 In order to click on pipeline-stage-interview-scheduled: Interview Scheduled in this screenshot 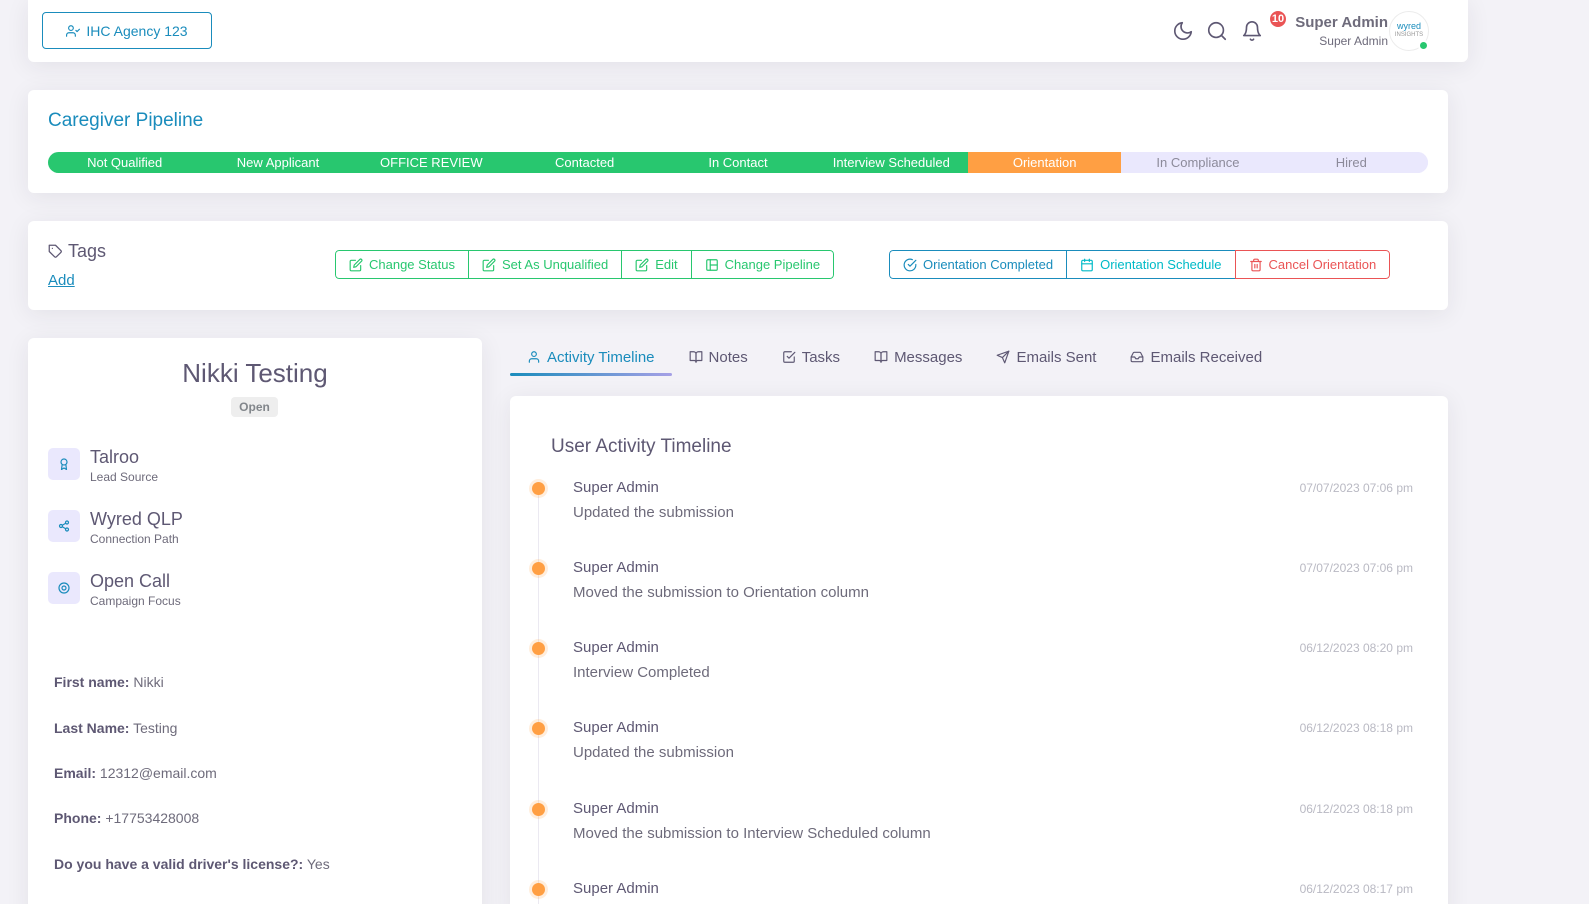, I will do `click(891, 162)`.